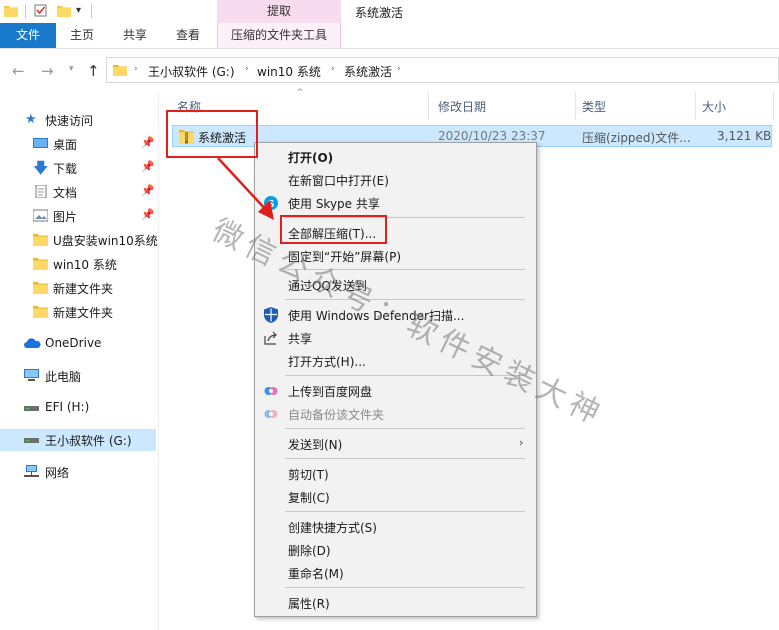 The image size is (779, 630). Describe the element at coordinates (78, 10) in the screenshot. I see `customize-toolbar-icon: ▾` at that location.